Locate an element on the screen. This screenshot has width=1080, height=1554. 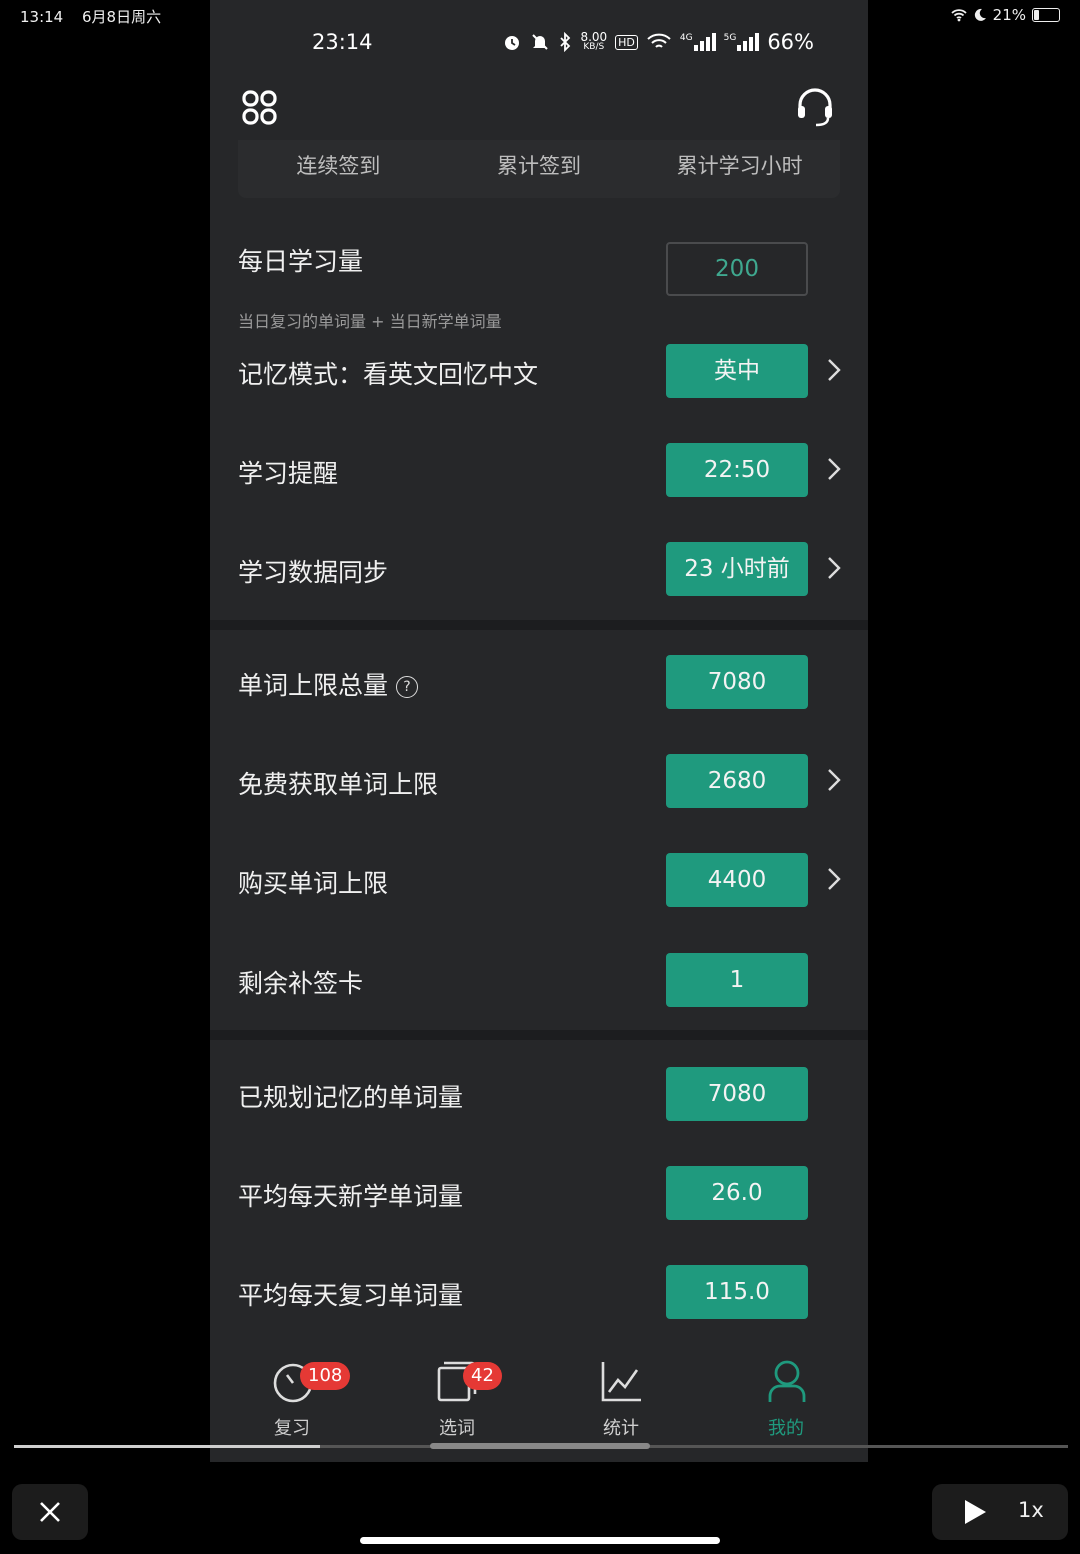
phone-status-bar: 23:14 8.00 KB/S HD 4G 5G 66% is located at coordinates (539, 44).